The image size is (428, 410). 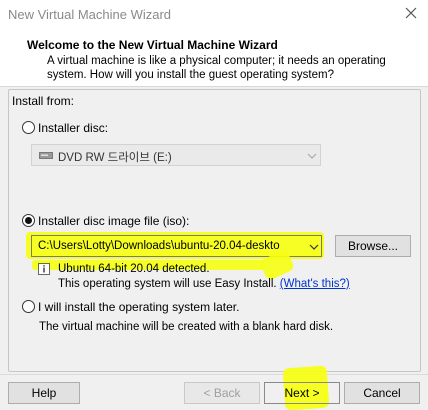 I want to click on install-from-label: Install from:, so click(x=43, y=101).